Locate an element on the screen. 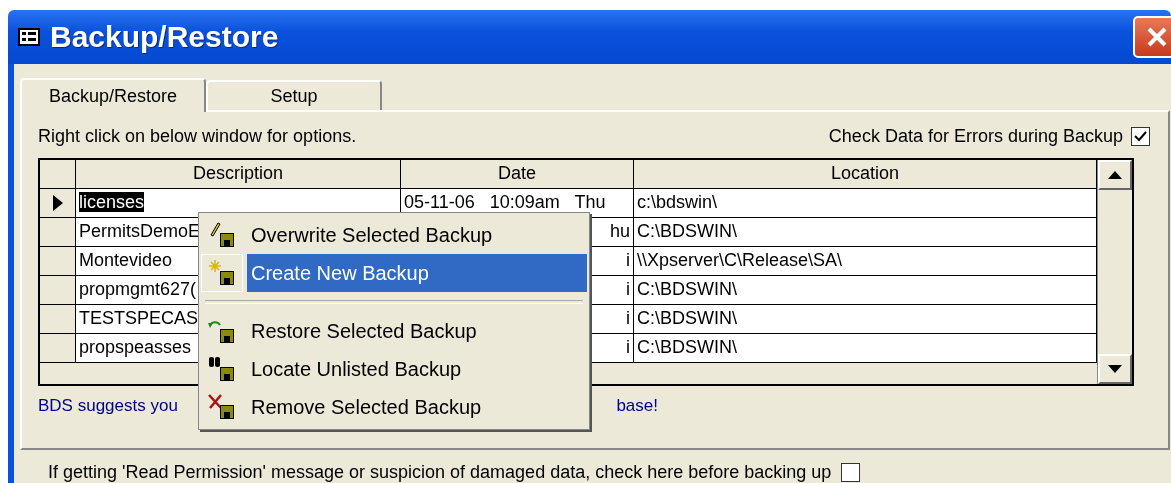  close-button is located at coordinates (1152, 37).